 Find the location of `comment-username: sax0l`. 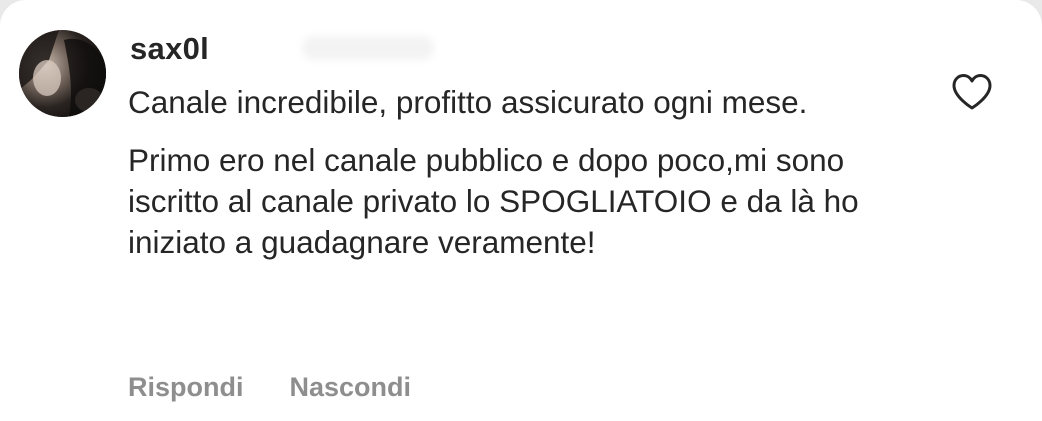

comment-username: sax0l is located at coordinates (169, 49).